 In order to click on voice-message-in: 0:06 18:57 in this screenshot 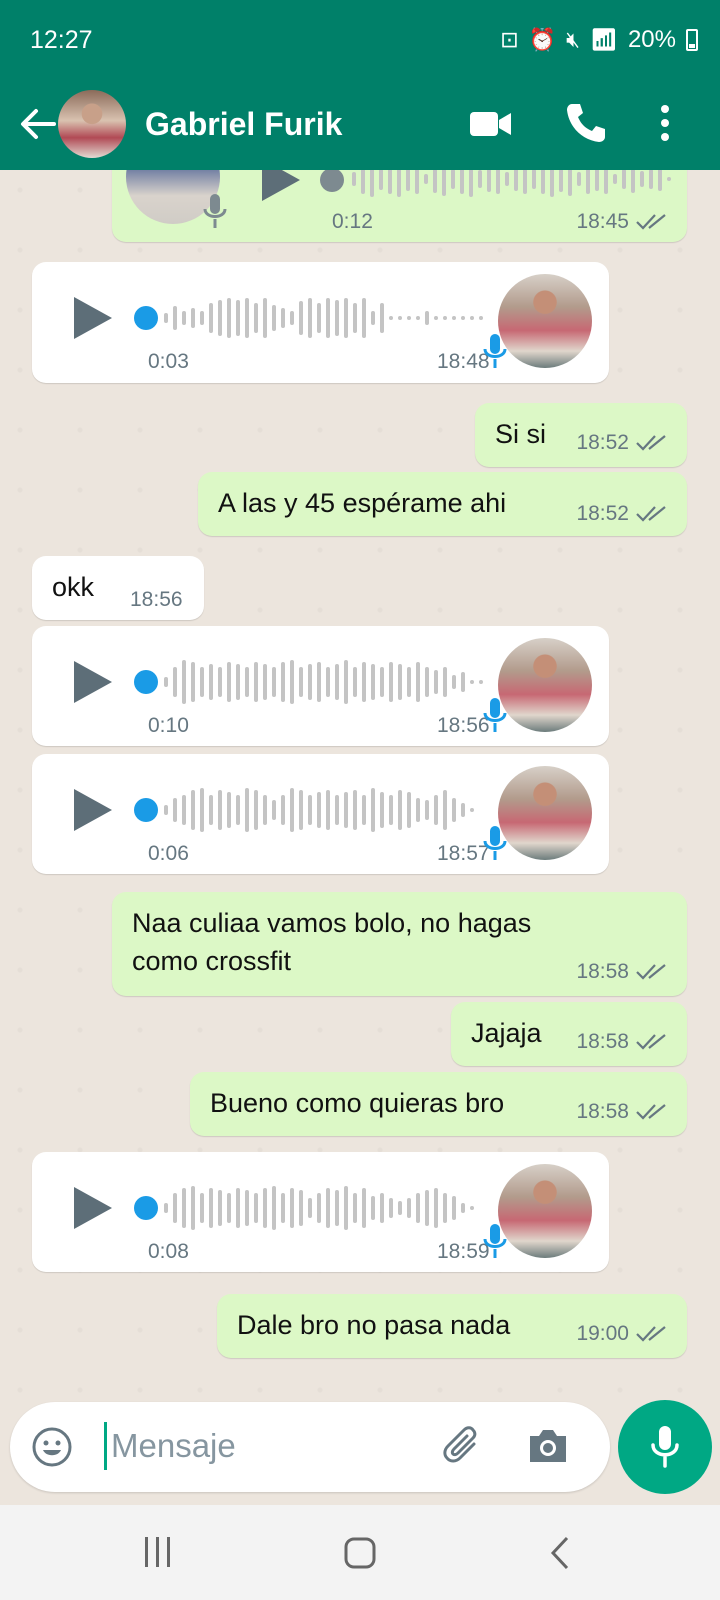, I will do `click(320, 814)`.